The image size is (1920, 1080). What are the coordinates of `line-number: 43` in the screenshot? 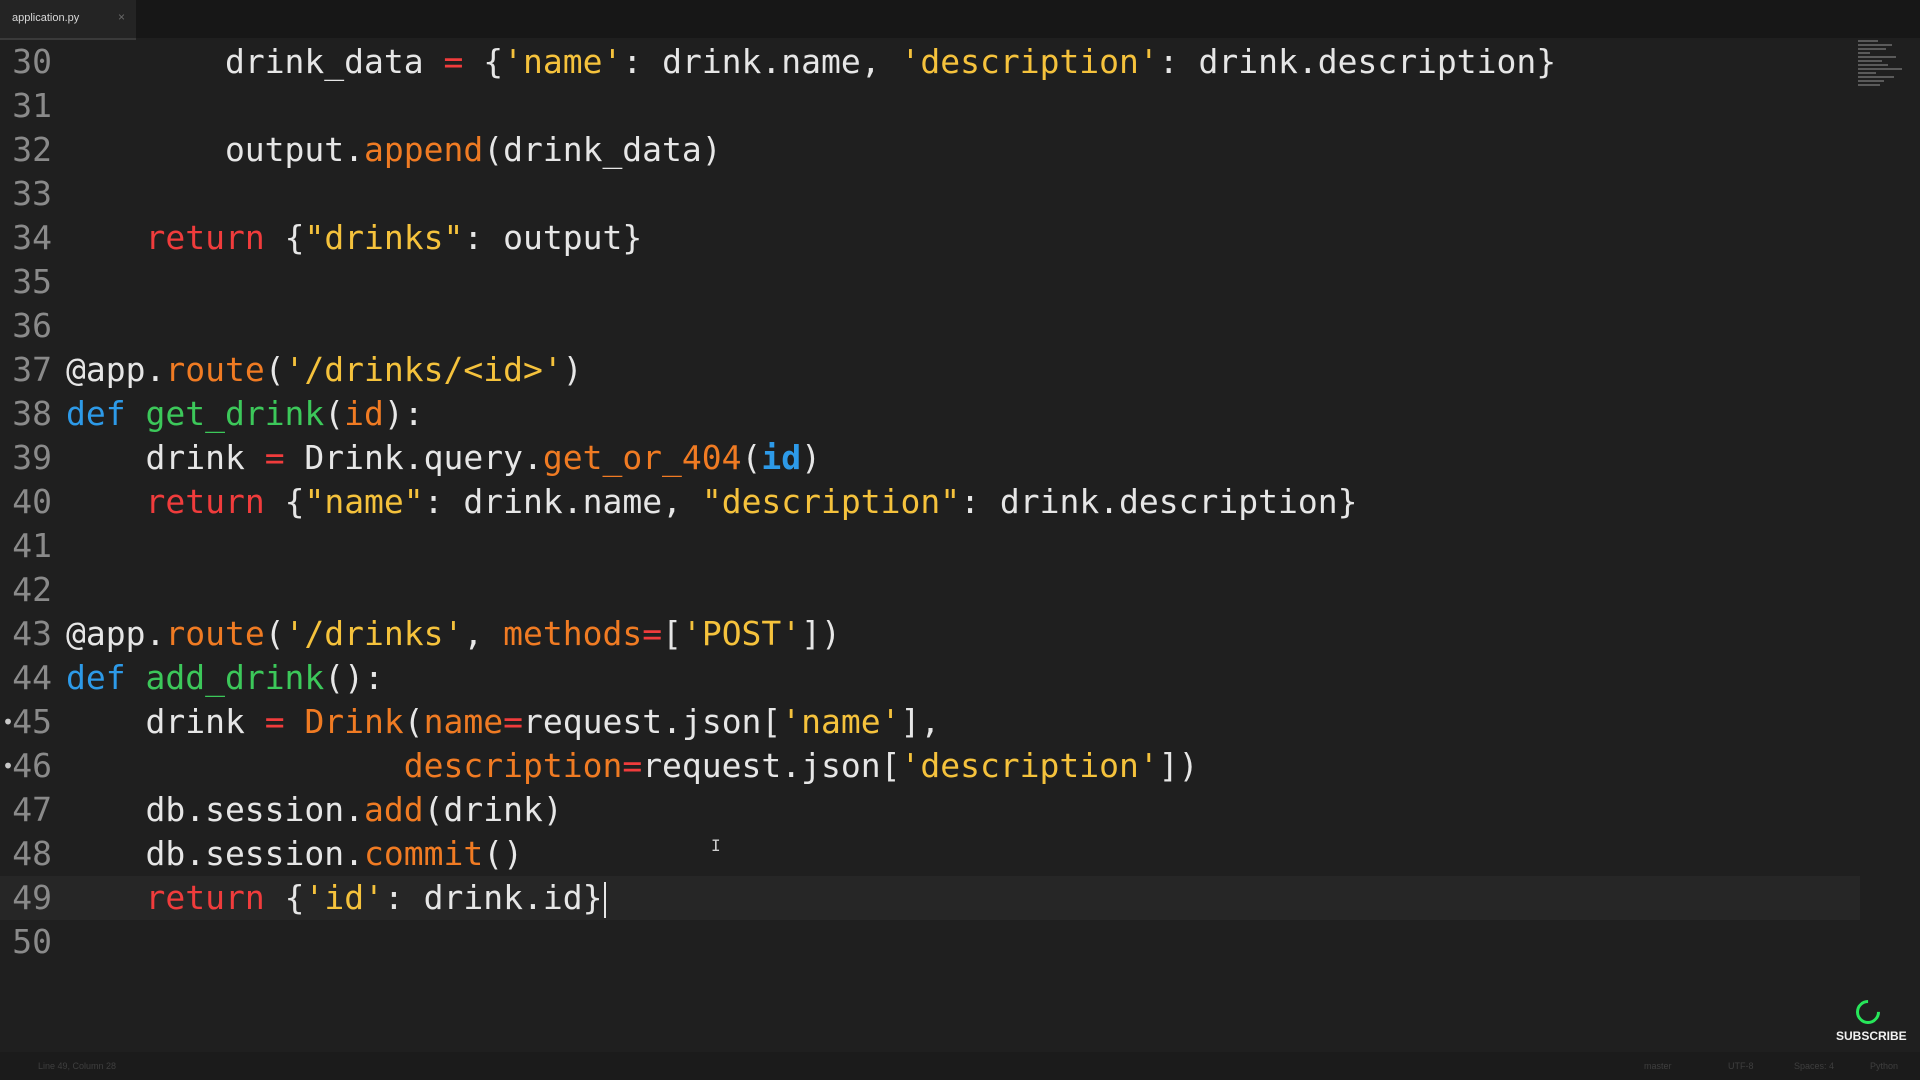 It's located at (32, 633).